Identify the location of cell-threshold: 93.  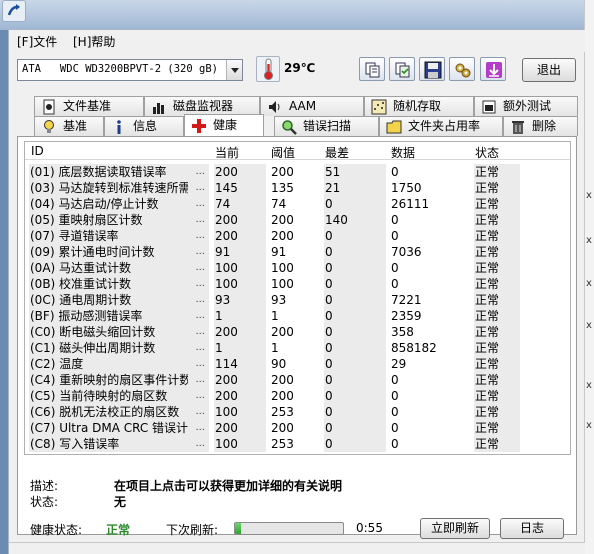
(279, 300).